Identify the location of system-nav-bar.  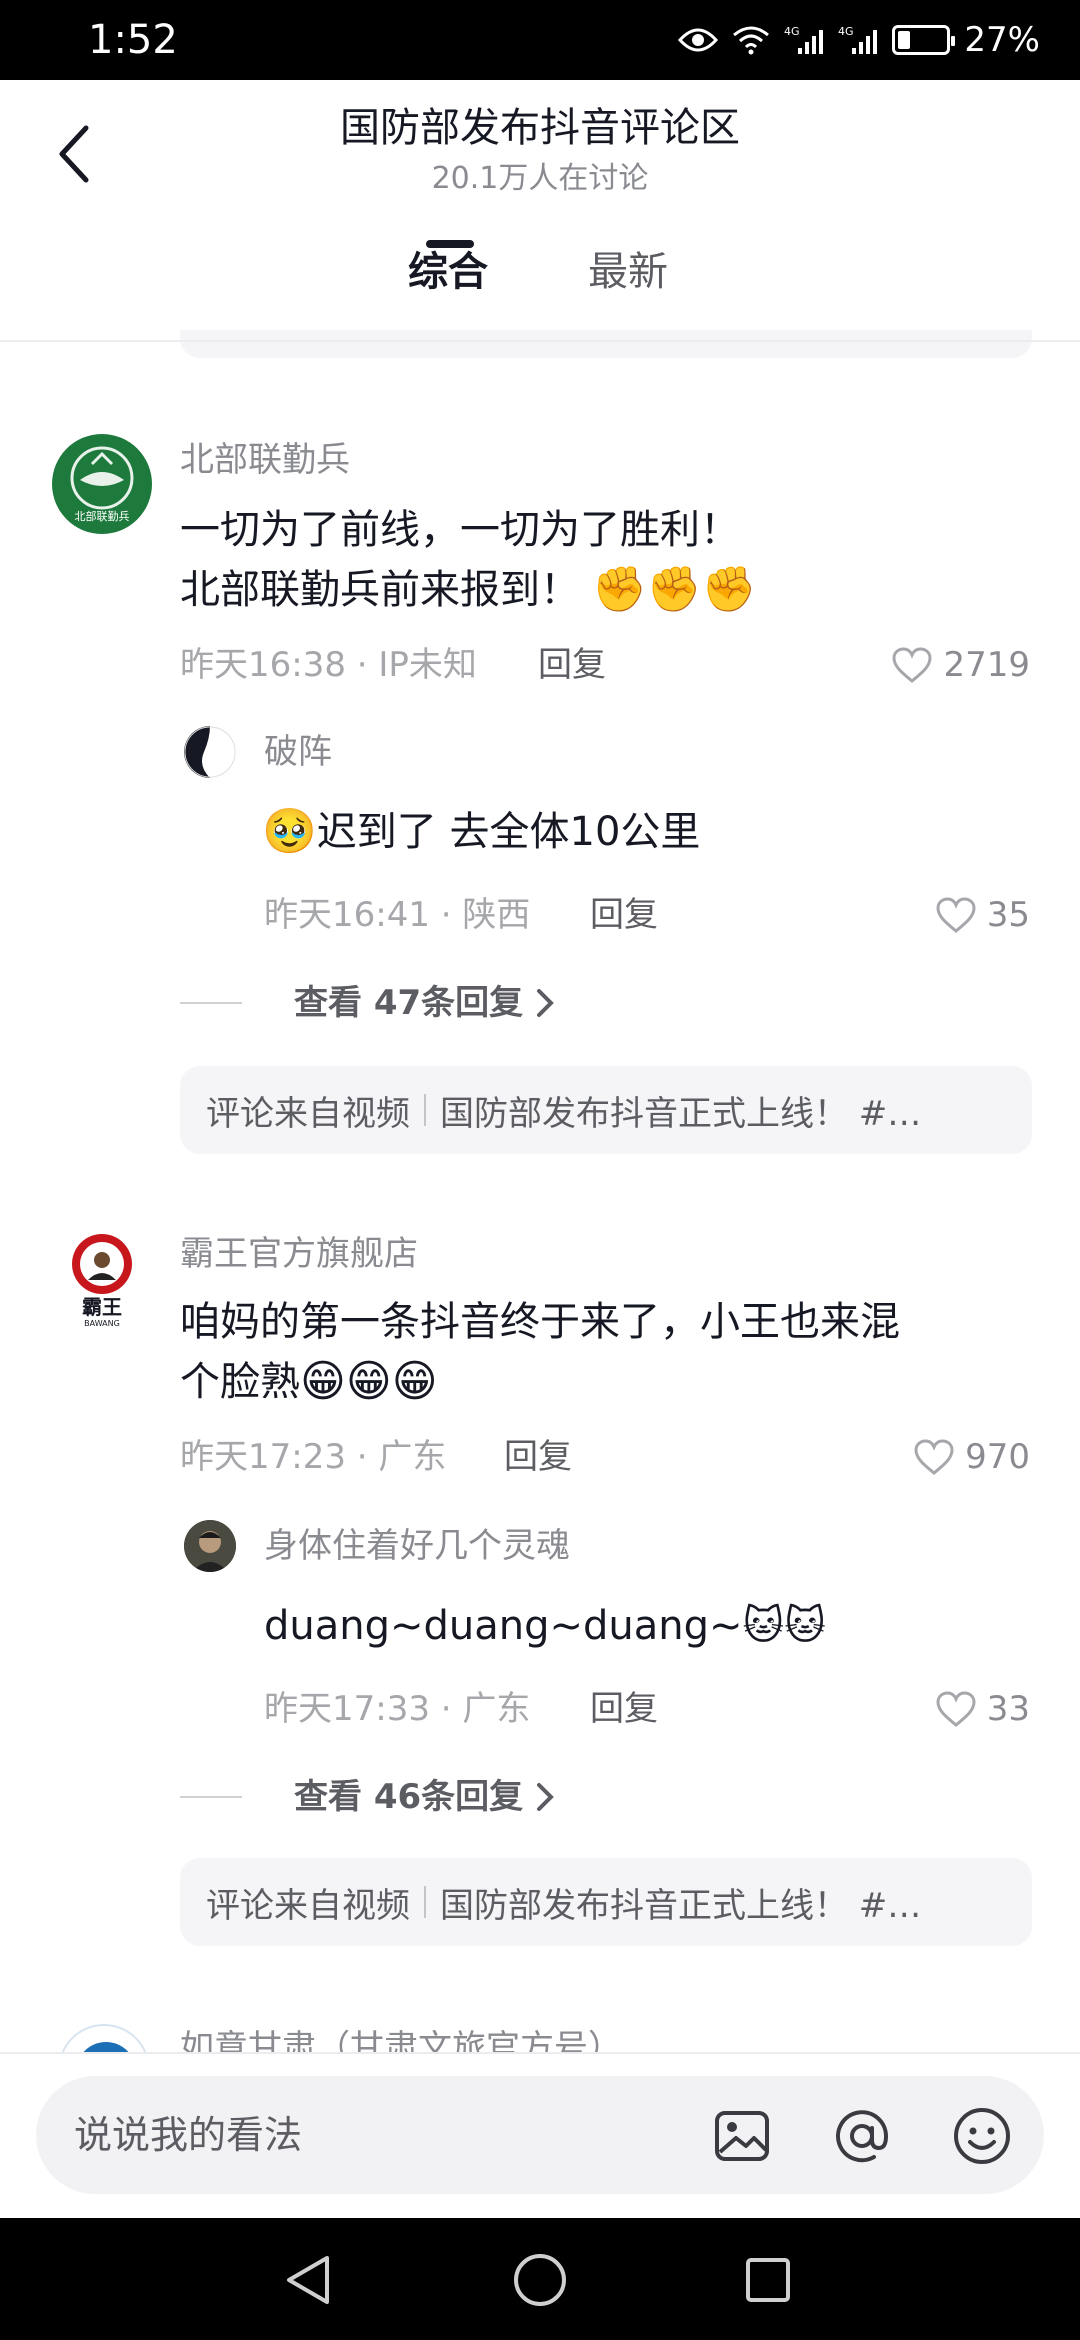
(540, 2279).